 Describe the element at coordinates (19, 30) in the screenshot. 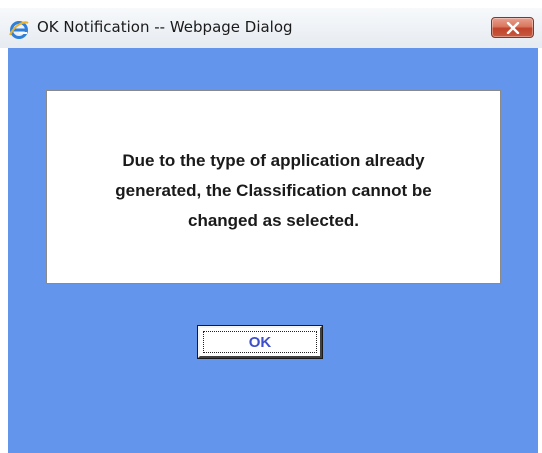

I see `internet-explorer-icon` at that location.